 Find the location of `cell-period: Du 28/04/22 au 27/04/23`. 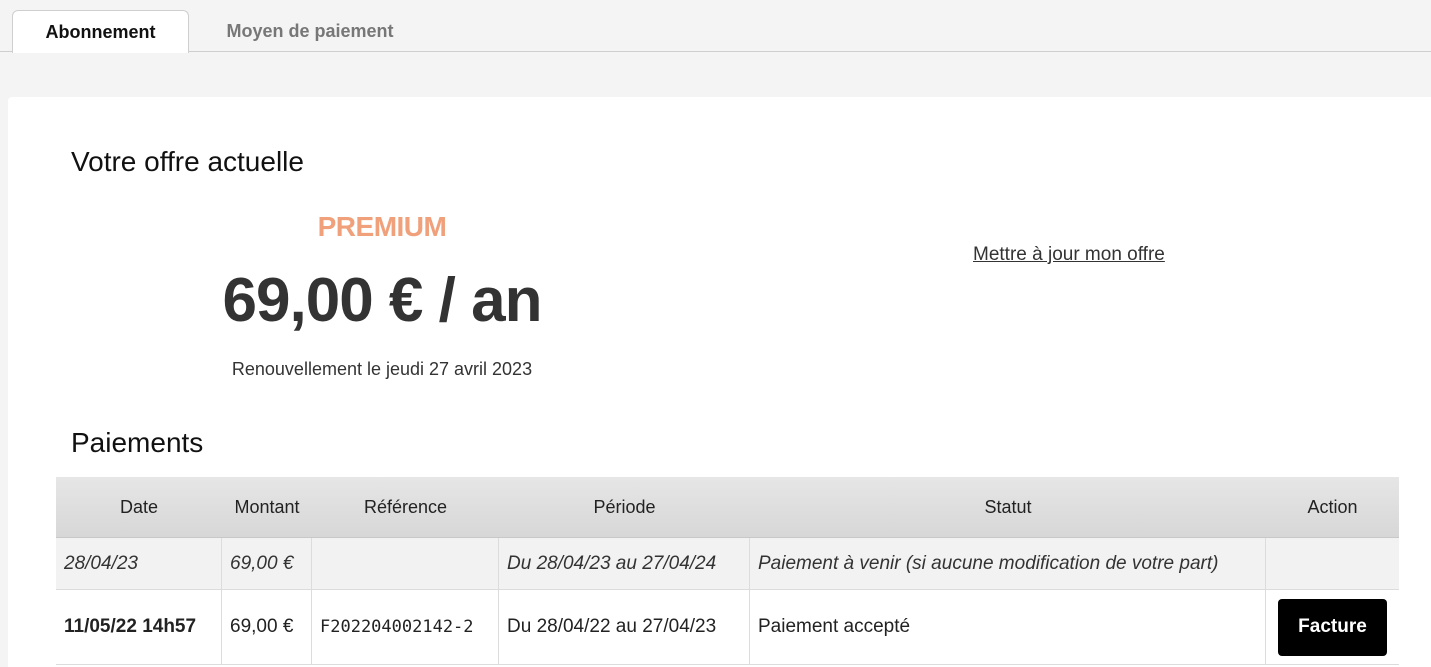

cell-period: Du 28/04/22 au 27/04/23 is located at coordinates (624, 627).